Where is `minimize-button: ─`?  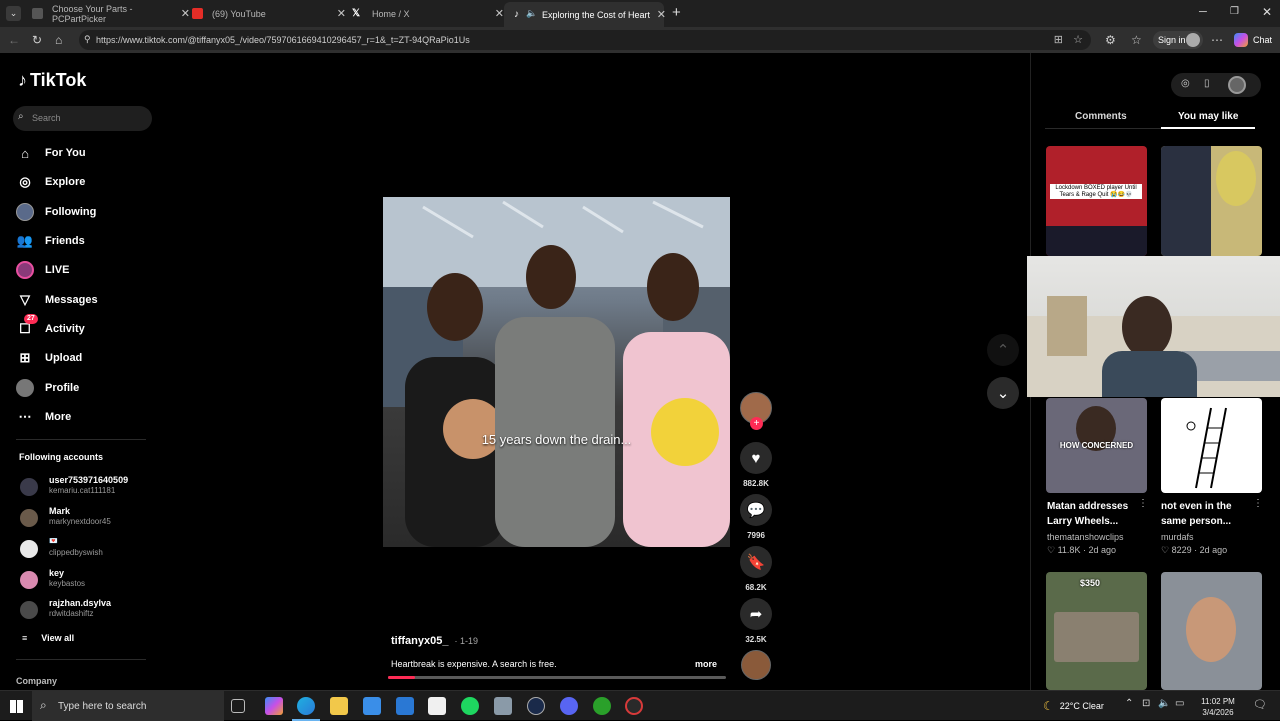
minimize-button: ─ is located at coordinates (1203, 12).